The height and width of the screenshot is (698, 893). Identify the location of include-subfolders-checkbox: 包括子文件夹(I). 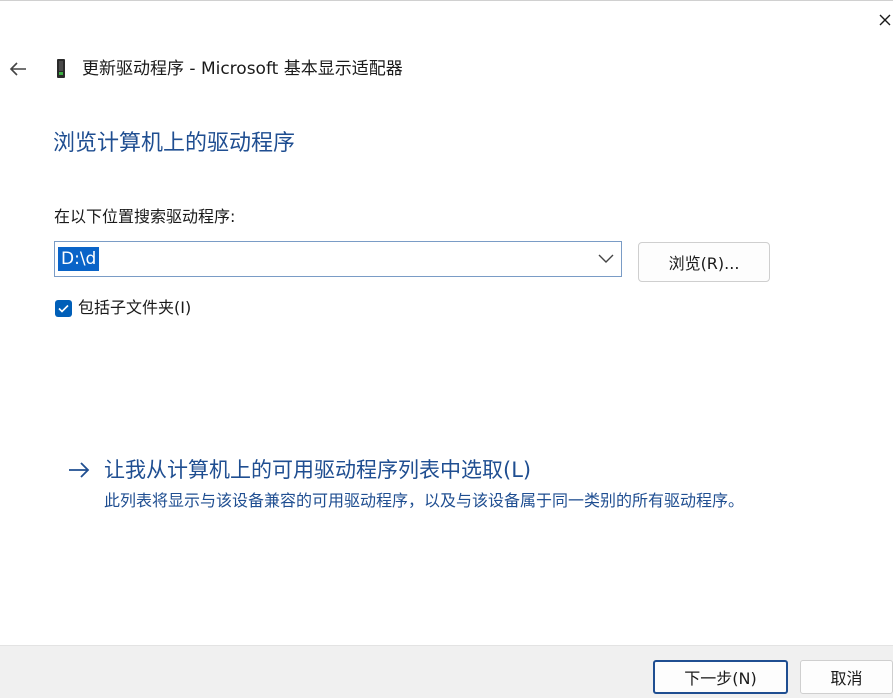
(123, 308).